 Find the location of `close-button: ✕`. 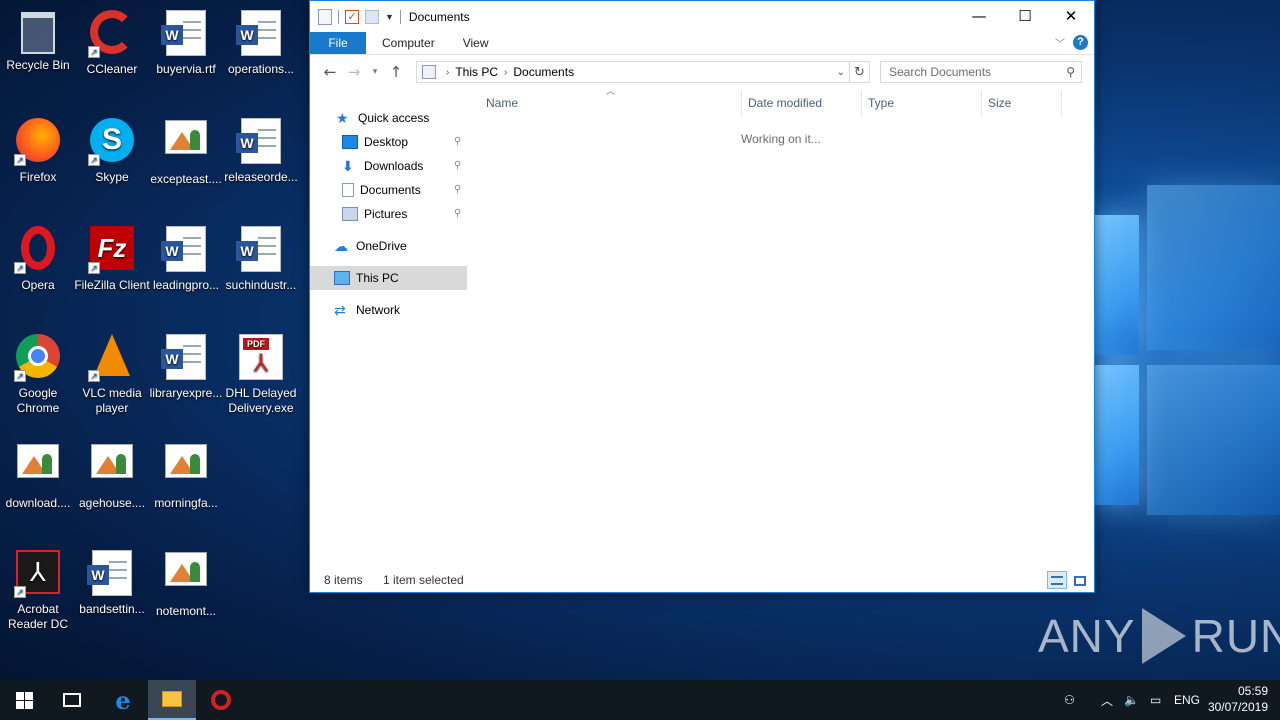

close-button: ✕ is located at coordinates (1071, 16).